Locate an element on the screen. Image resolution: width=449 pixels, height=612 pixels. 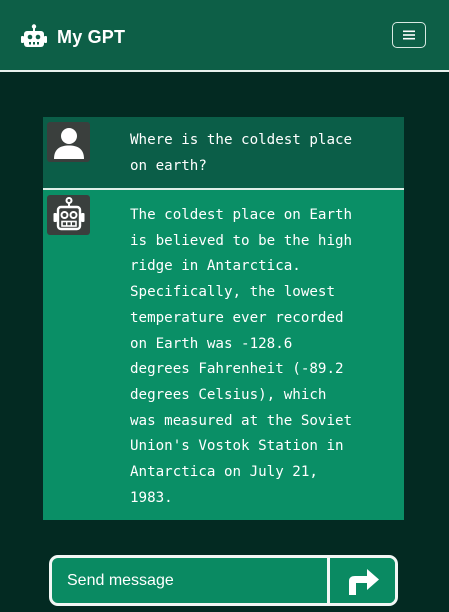
message-composer is located at coordinates (223, 580).